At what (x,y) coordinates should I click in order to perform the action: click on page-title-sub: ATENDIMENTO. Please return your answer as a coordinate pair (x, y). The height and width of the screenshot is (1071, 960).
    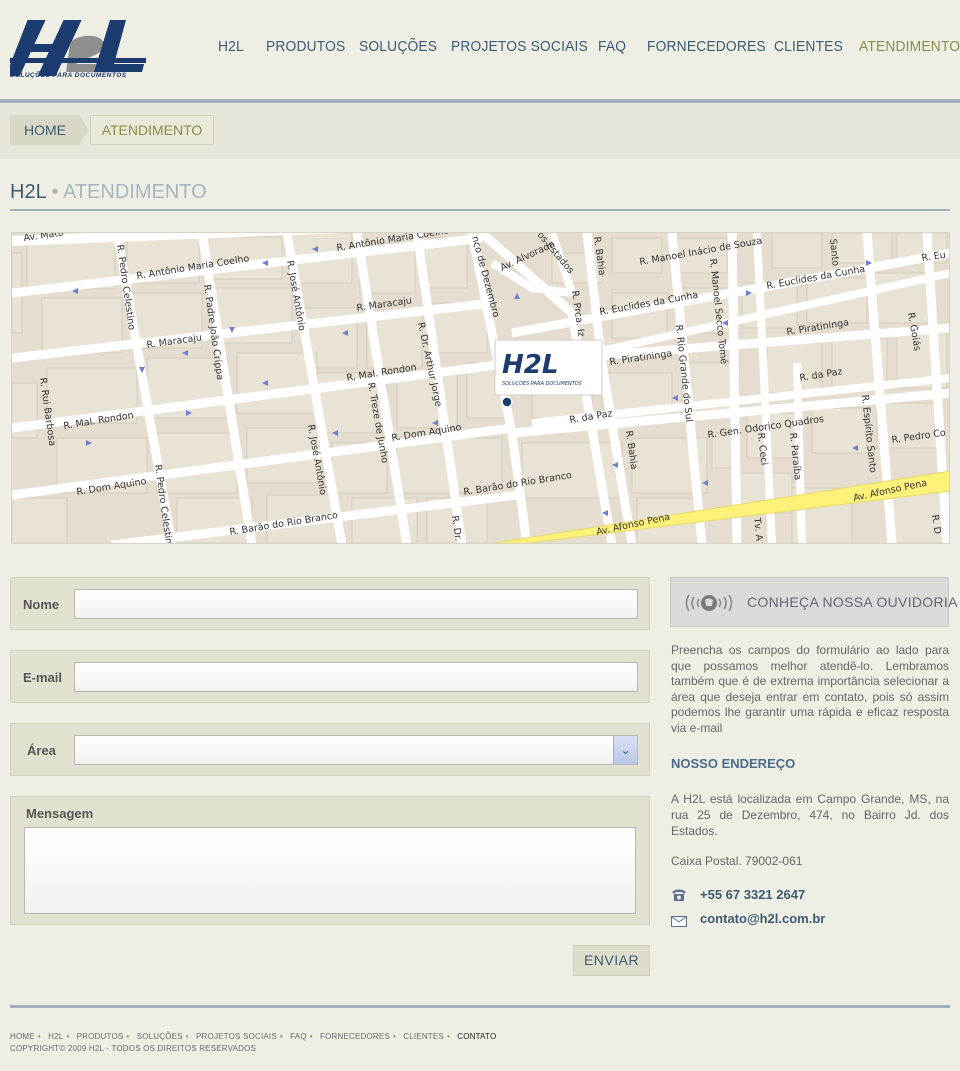
    Looking at the image, I should click on (134, 192).